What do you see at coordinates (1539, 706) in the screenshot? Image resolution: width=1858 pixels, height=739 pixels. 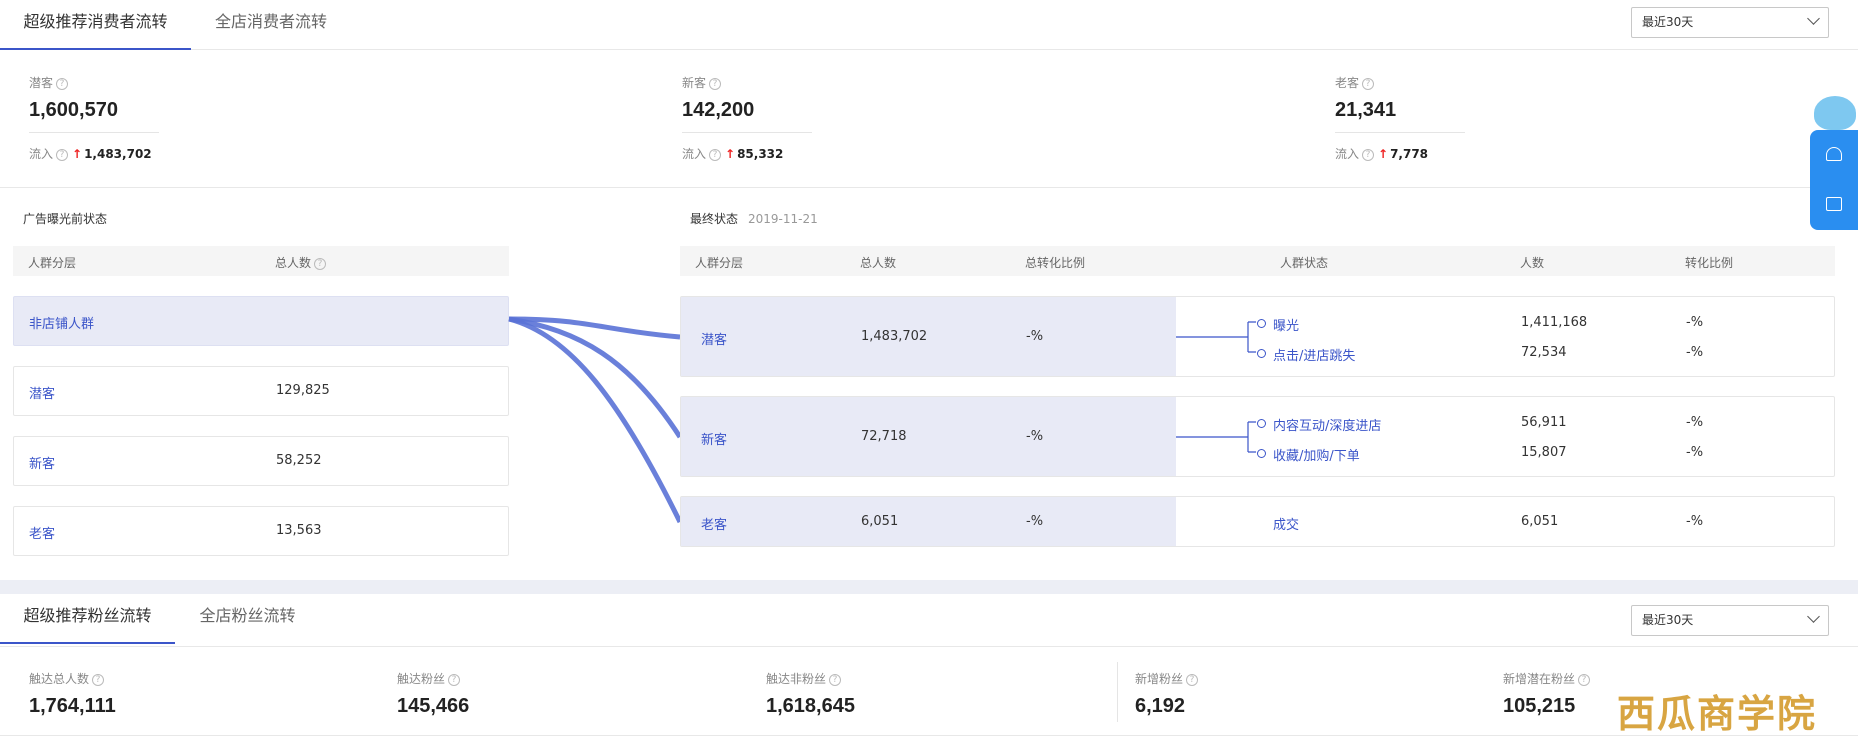 I see `metric-value: 105,215` at bounding box center [1539, 706].